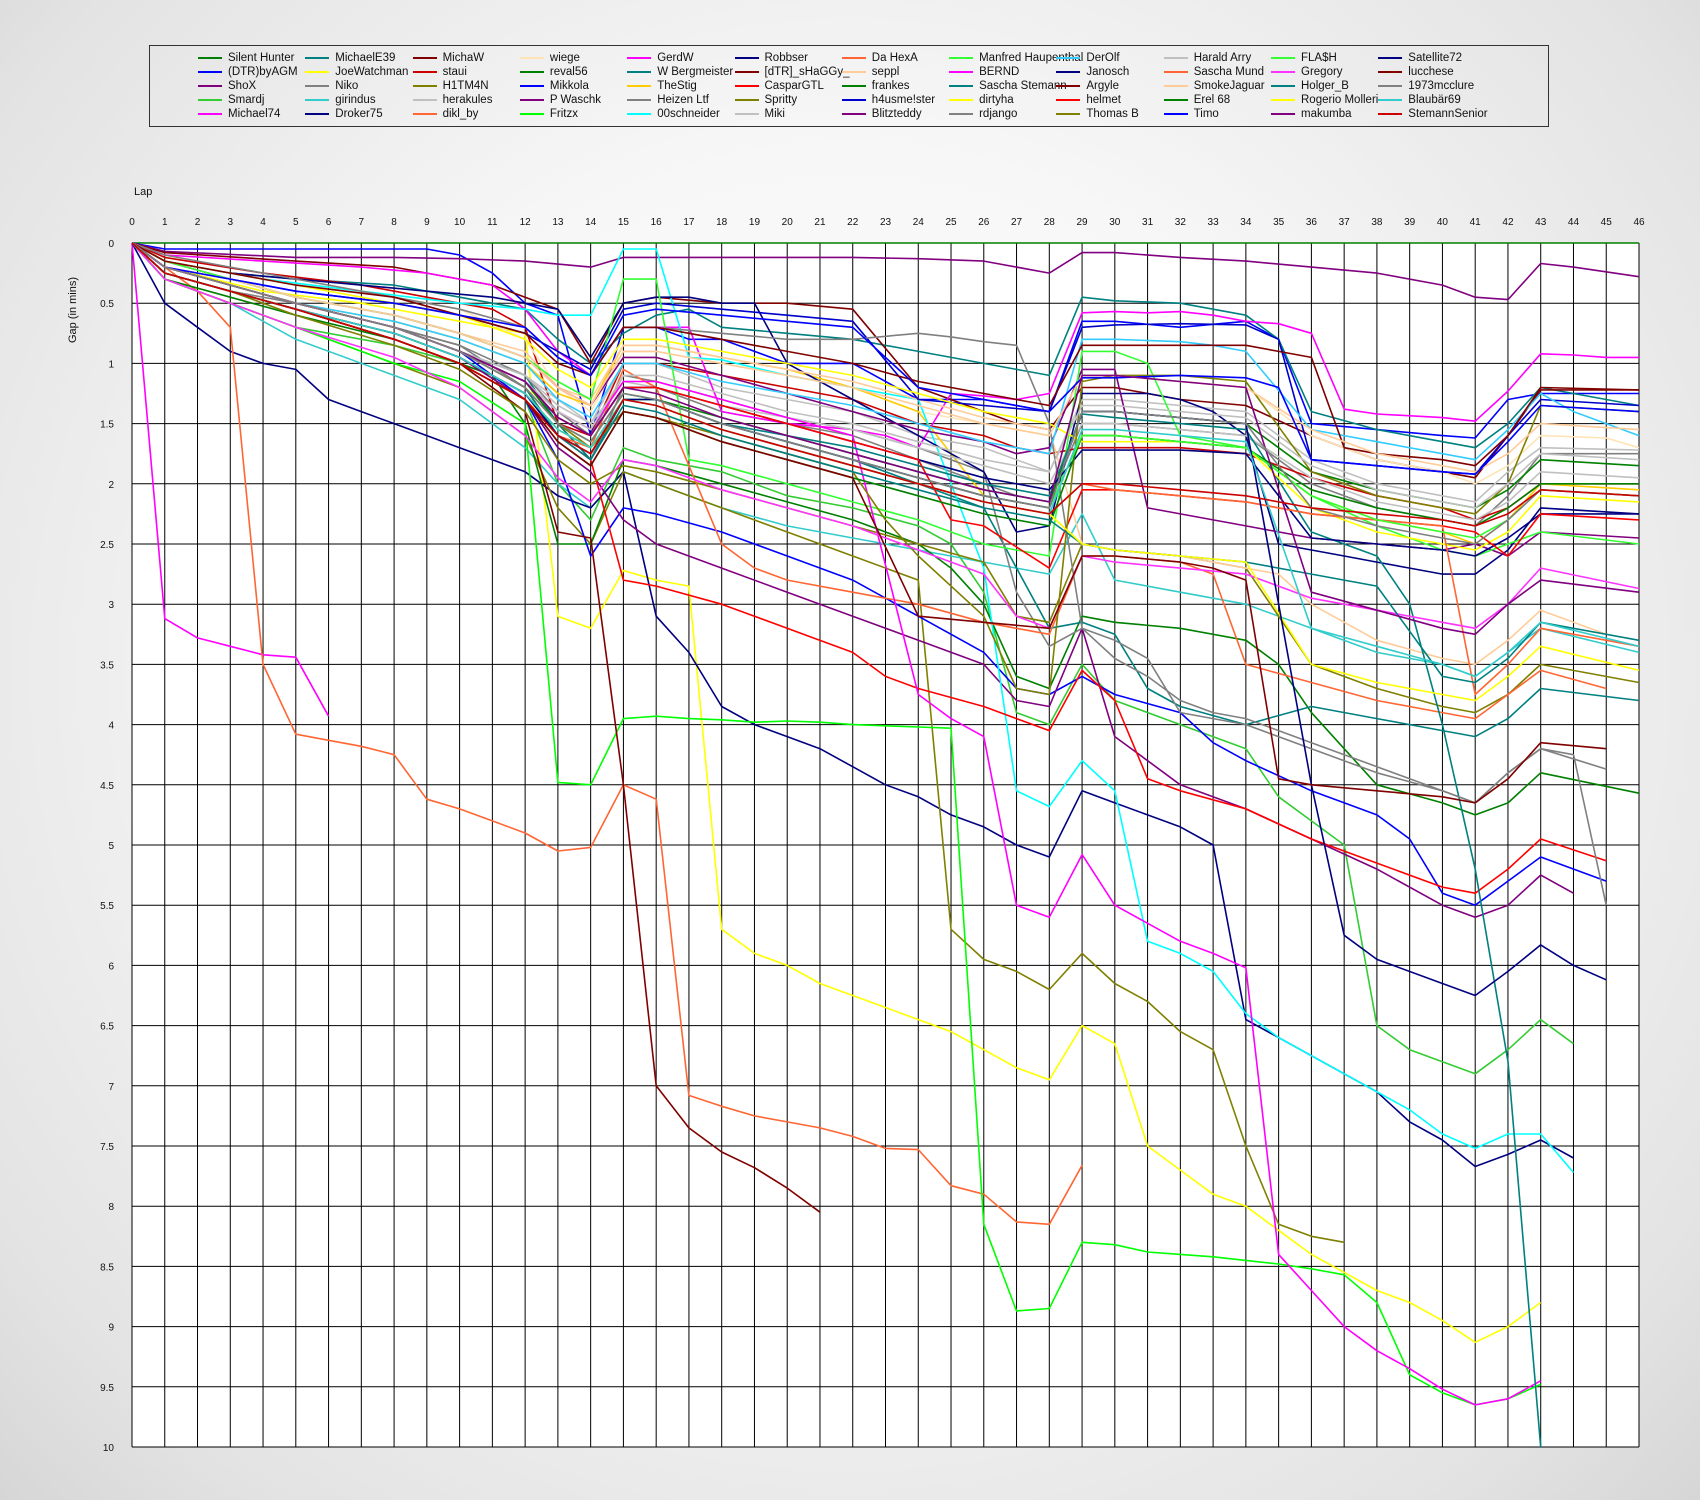 The width and height of the screenshot is (1700, 1500). I want to click on x-tick-label: 0, so click(132, 222).